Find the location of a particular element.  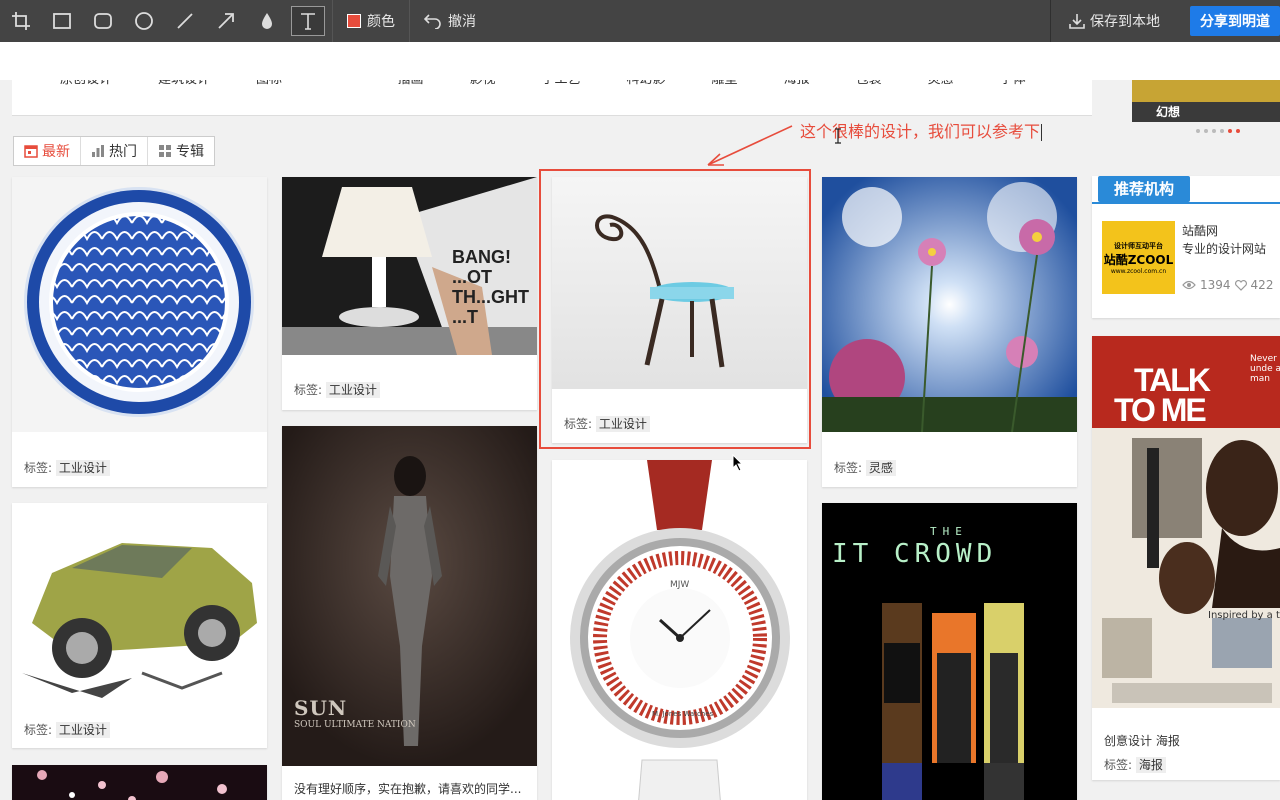

like-count: 422 is located at coordinates (1262, 285).